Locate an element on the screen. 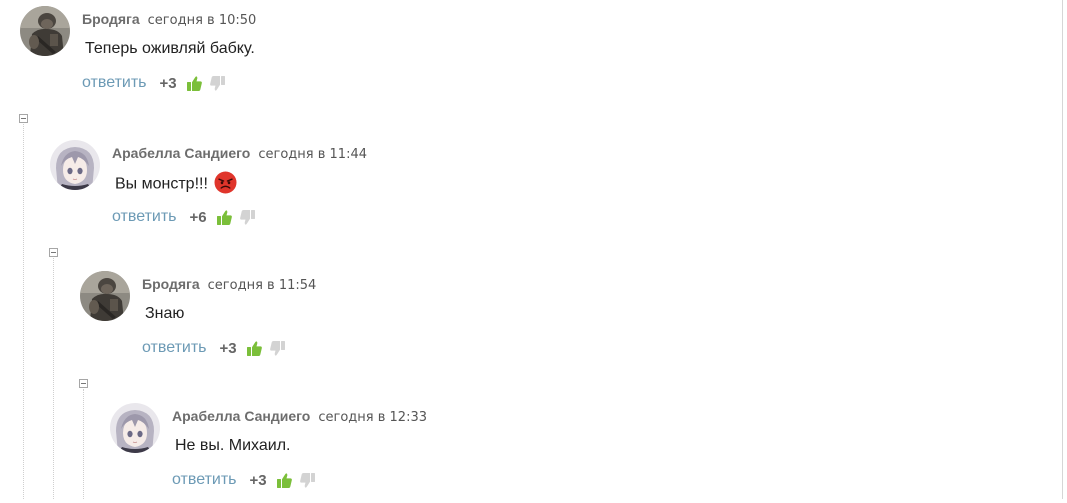 The width and height of the screenshot is (1067, 503). comment-text: Теперь оживляй бабку. is located at coordinates (170, 49).